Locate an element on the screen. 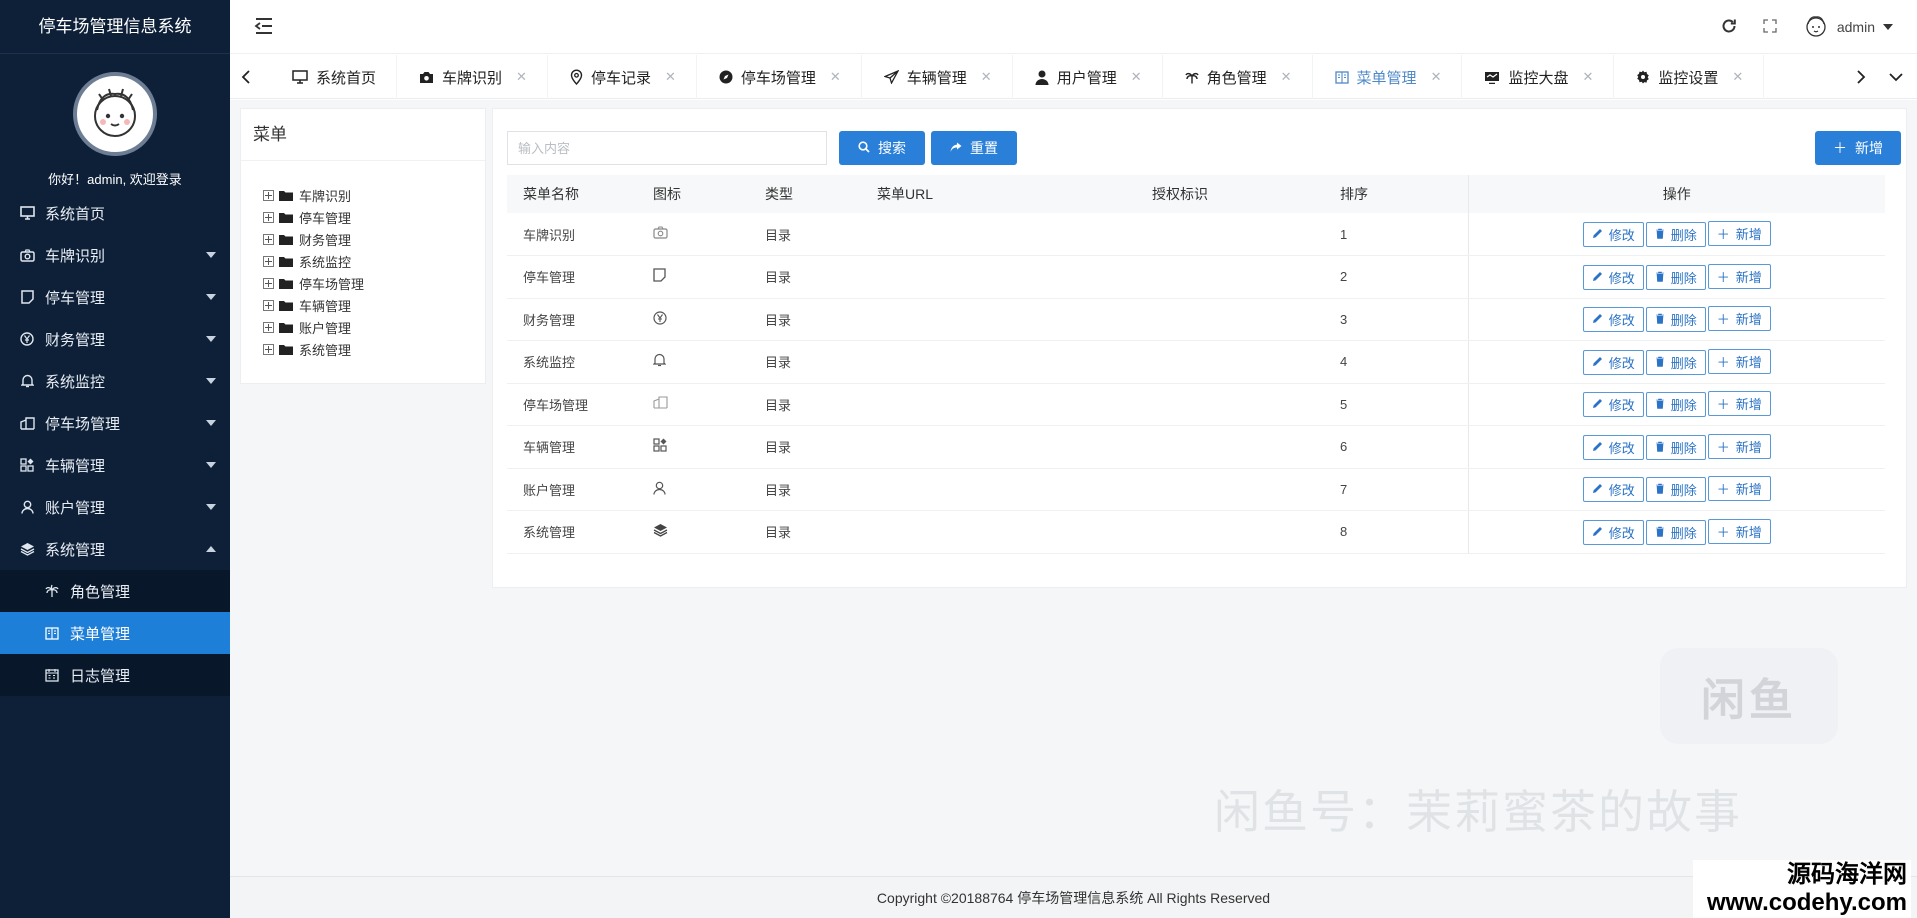 The width and height of the screenshot is (1917, 918). tree-node: 停车管理 is located at coordinates (374, 217).